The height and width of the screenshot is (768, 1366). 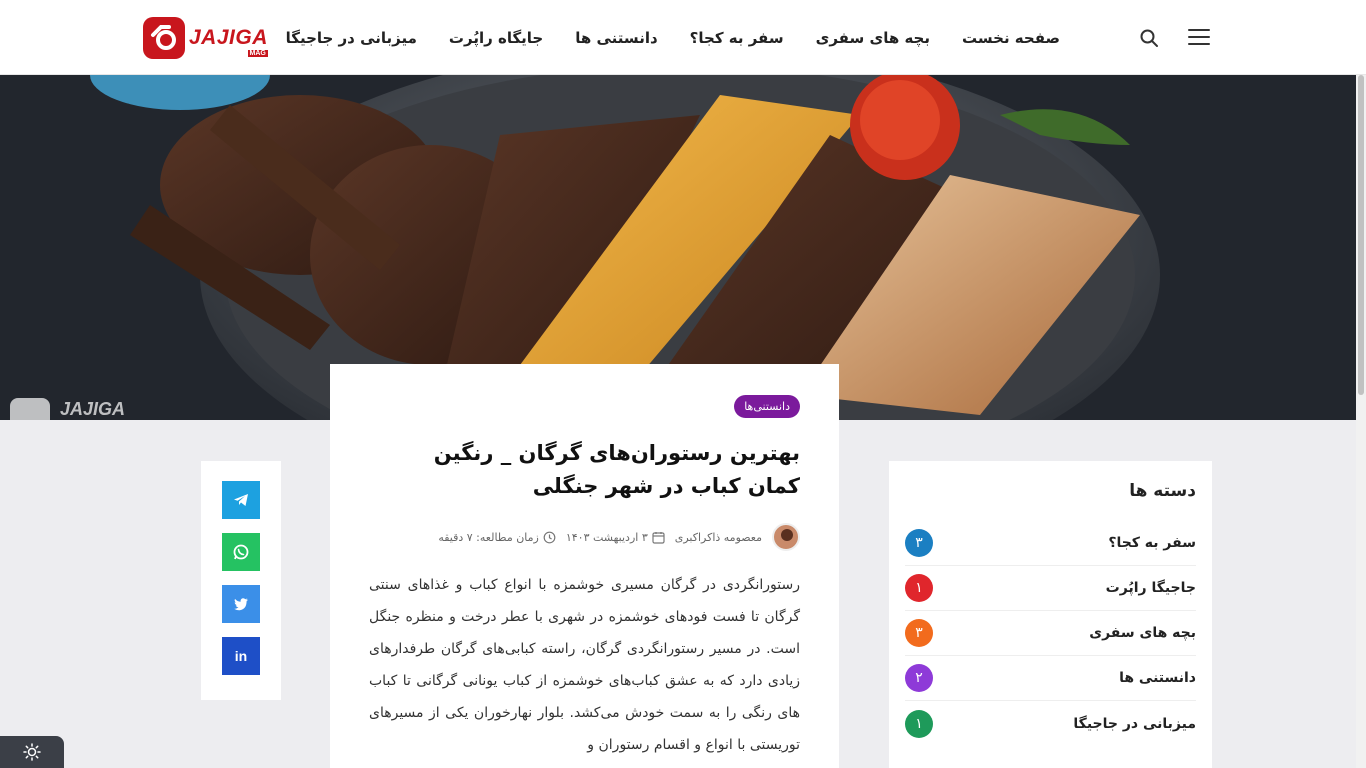 I want to click on whatsapp-share-button, so click(x=241, y=552).